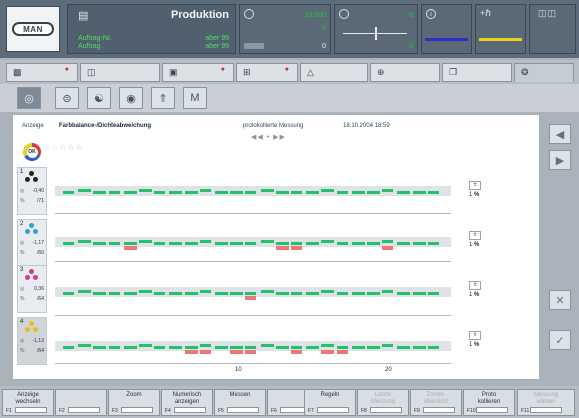  What do you see at coordinates (544, 72) in the screenshot?
I see `tab-color: ❂` at bounding box center [544, 72].